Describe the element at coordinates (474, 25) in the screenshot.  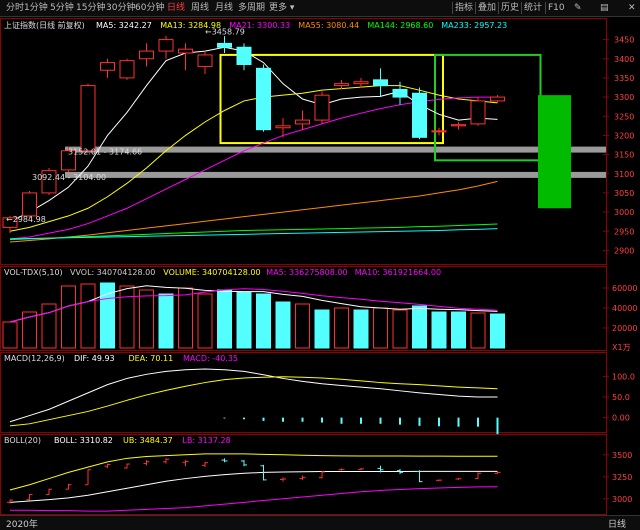
I see `main-legend-item: MA233: 2957.23` at that location.